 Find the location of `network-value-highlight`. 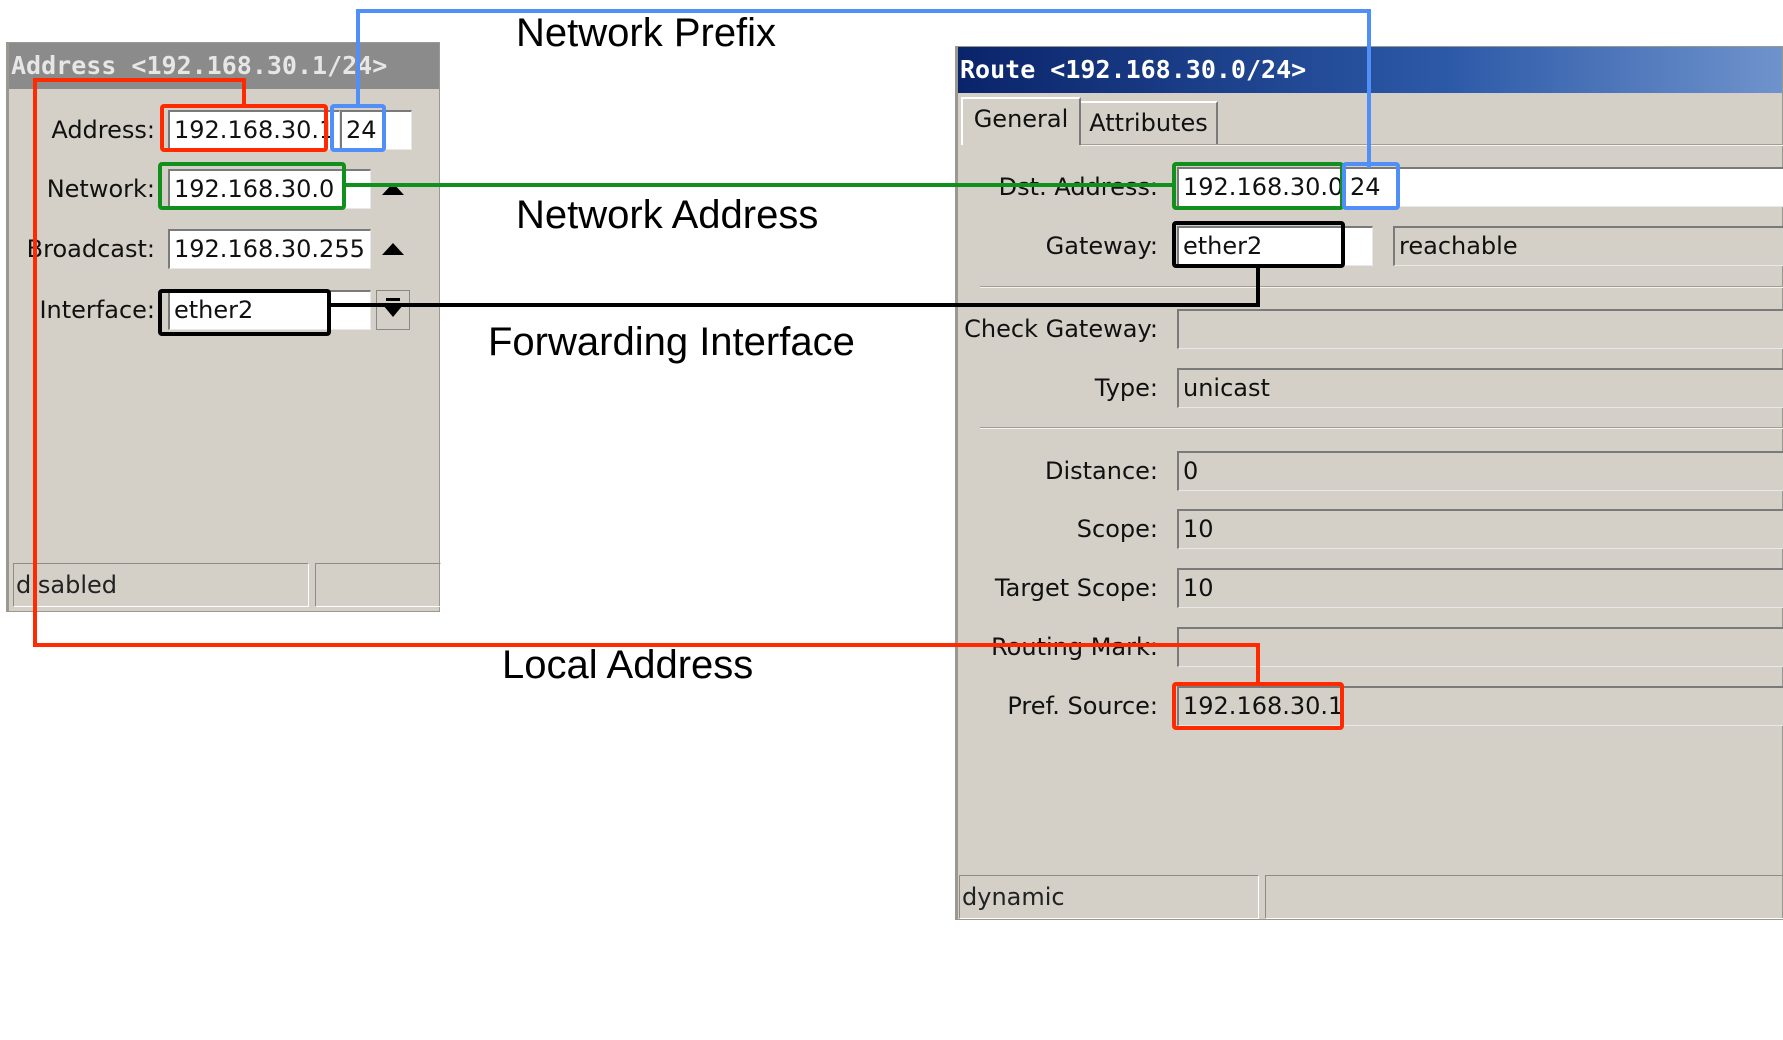

network-value-highlight is located at coordinates (252, 186).